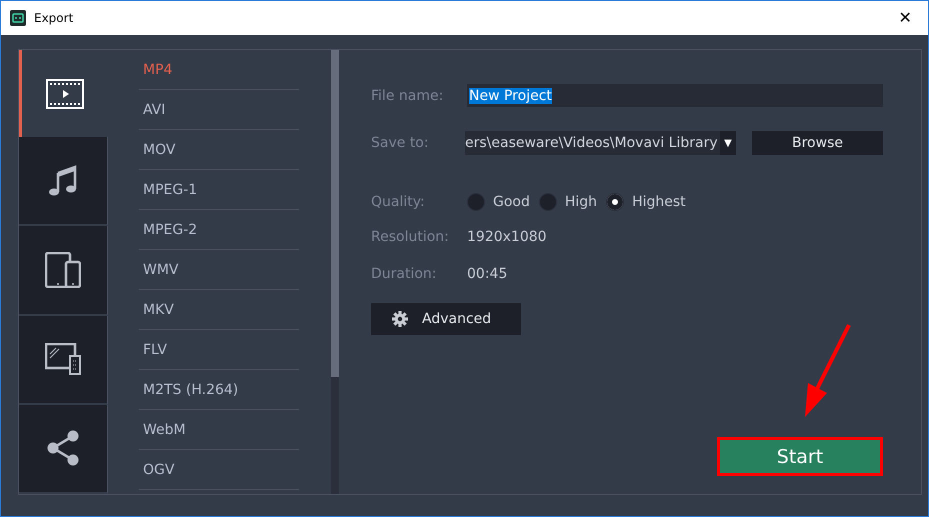 This screenshot has height=517, width=929. Describe the element at coordinates (219, 470) in the screenshot. I see `format-item: OGV` at that location.